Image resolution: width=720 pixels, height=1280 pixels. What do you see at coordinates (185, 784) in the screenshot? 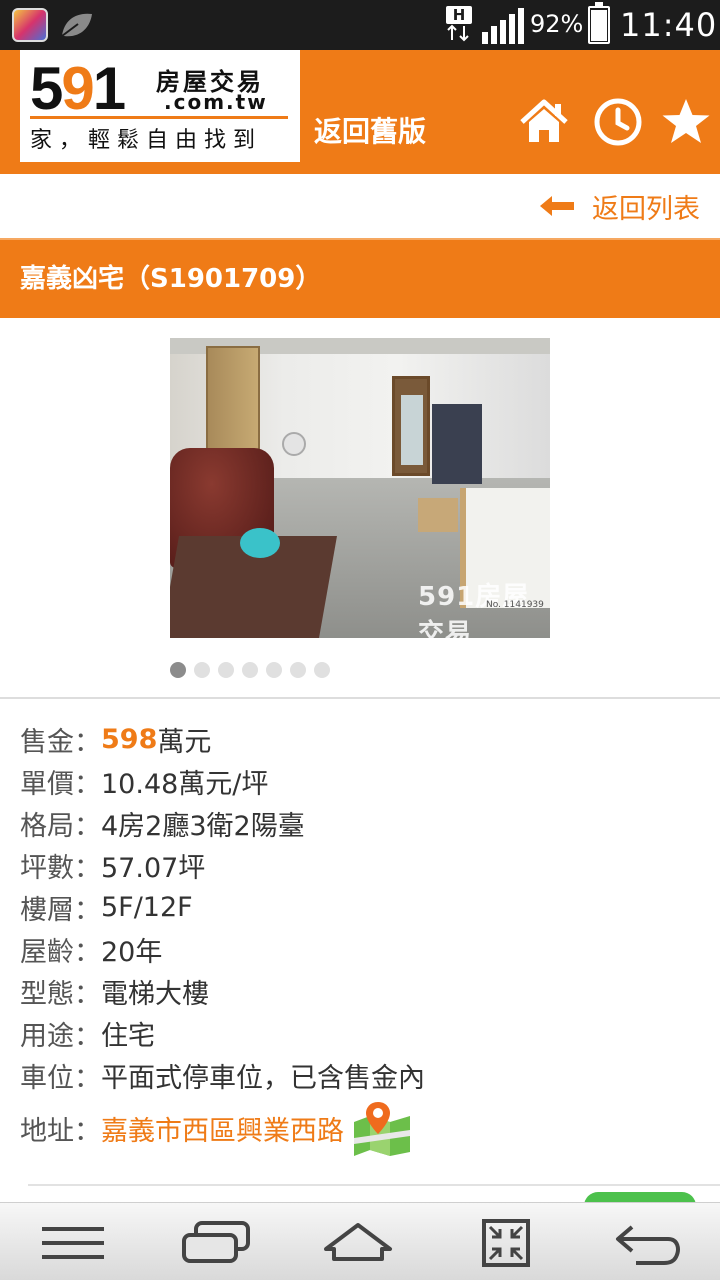
I see `unit-price-value: 10.48萬元/坪` at bounding box center [185, 784].